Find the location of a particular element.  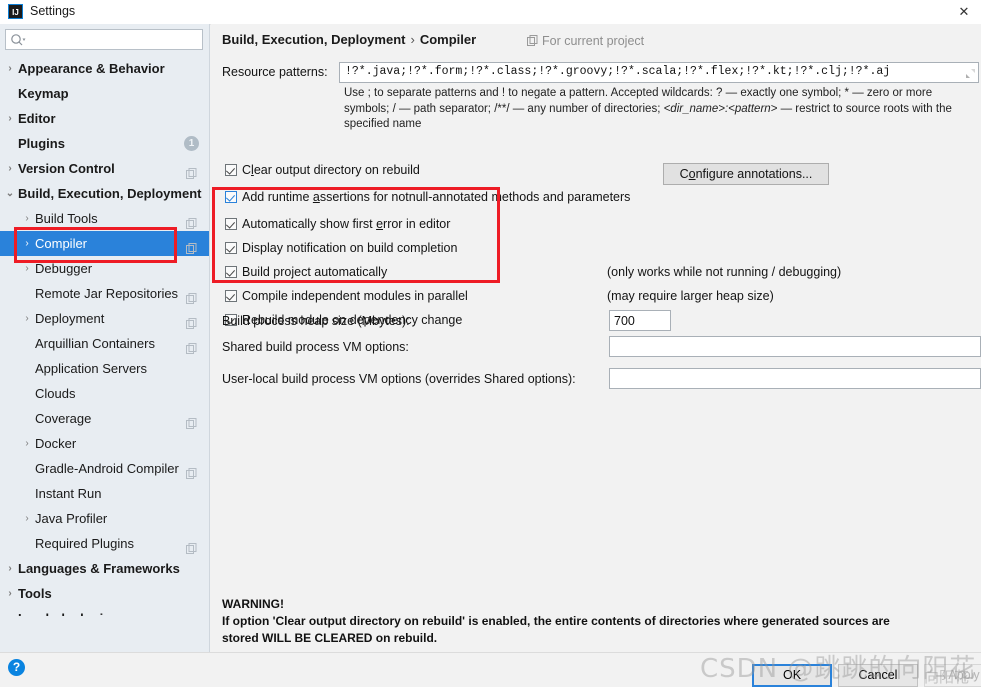

sidebar-item-build-execution-deployment: ⌄ Build, Execution, Deployment is located at coordinates (104, 193).